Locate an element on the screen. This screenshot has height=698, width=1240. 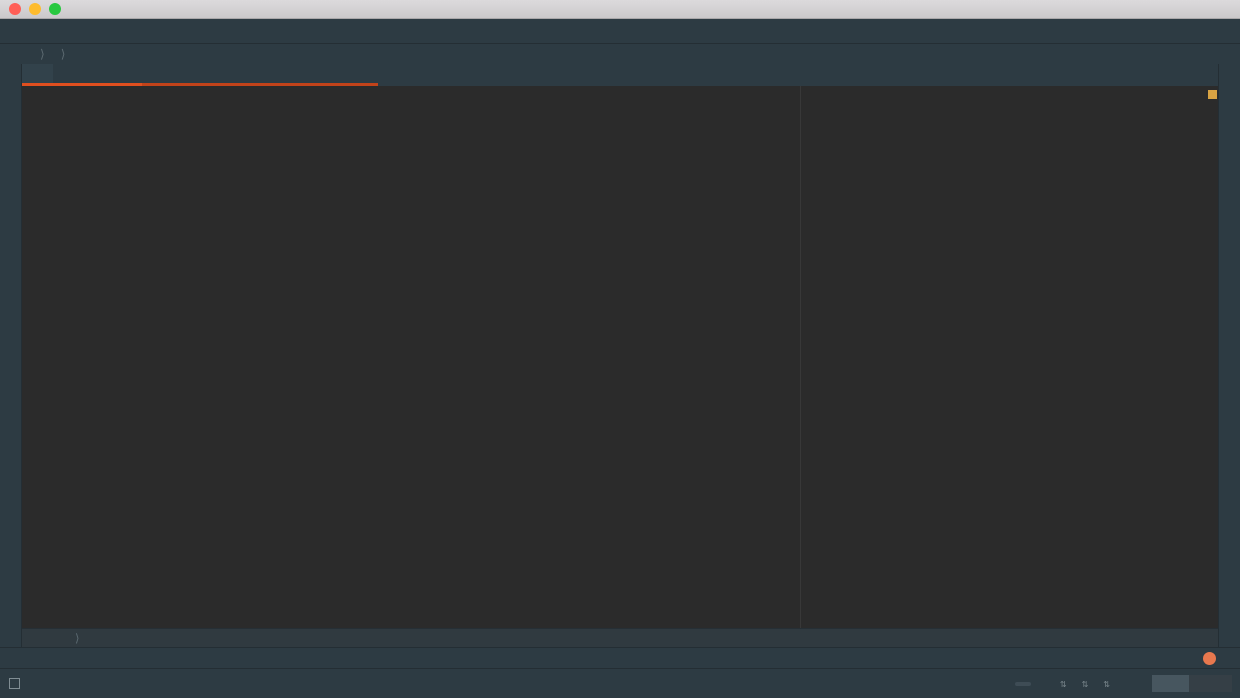
hide-tool-windows-icon is located at coordinates (14, 683).